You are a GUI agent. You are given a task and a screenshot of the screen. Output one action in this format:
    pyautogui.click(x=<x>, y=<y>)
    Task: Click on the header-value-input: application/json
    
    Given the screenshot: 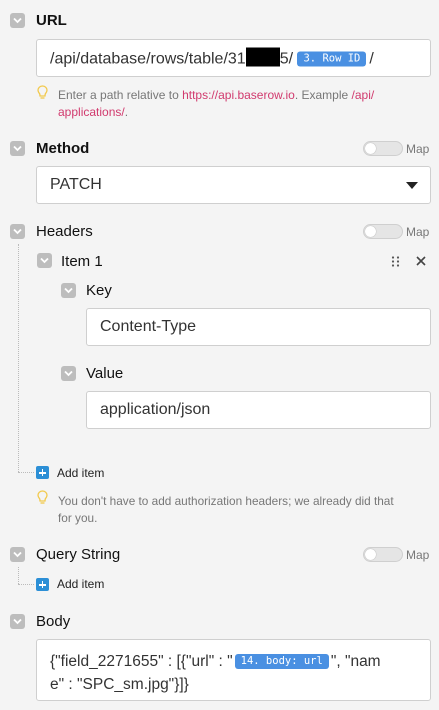 What is the action you would take?
    pyautogui.click(x=258, y=410)
    